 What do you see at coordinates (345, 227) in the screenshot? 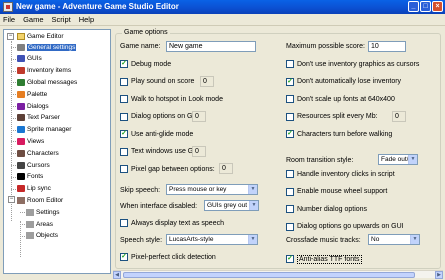
I see `option-checkbox: Dialog options go upwards on GUI` at bounding box center [345, 227].